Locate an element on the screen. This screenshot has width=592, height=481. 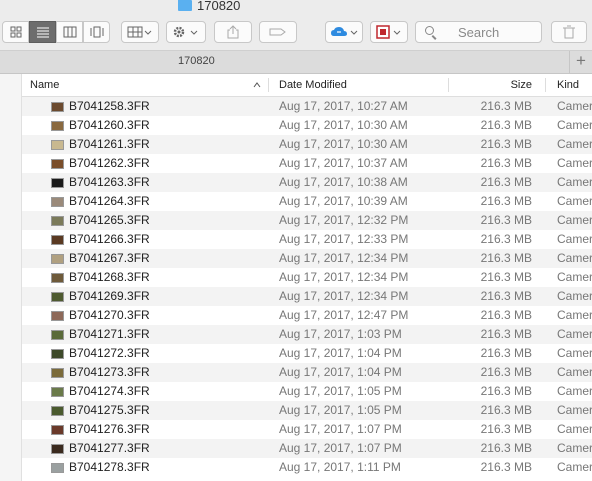
app-button is located at coordinates (389, 32).